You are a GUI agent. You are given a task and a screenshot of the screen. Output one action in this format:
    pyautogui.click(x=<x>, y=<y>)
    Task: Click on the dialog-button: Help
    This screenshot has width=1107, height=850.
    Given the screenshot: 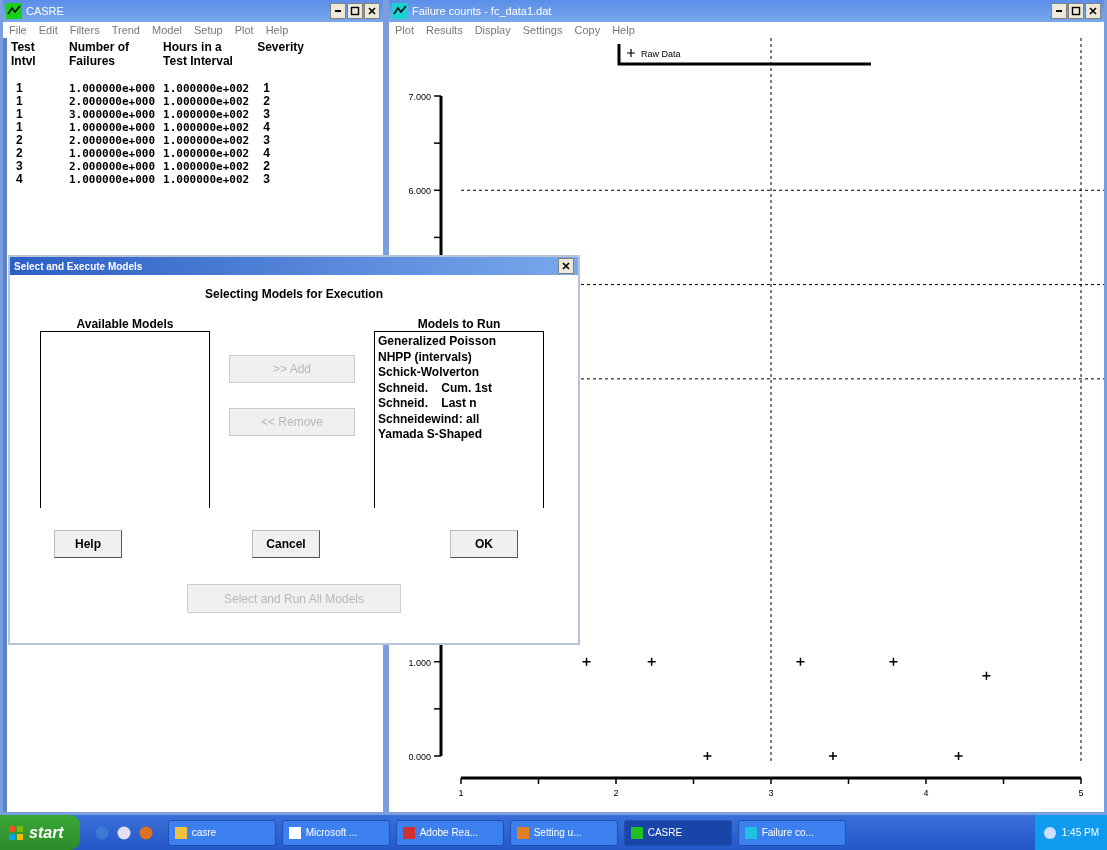 What is the action you would take?
    pyautogui.click(x=88, y=544)
    